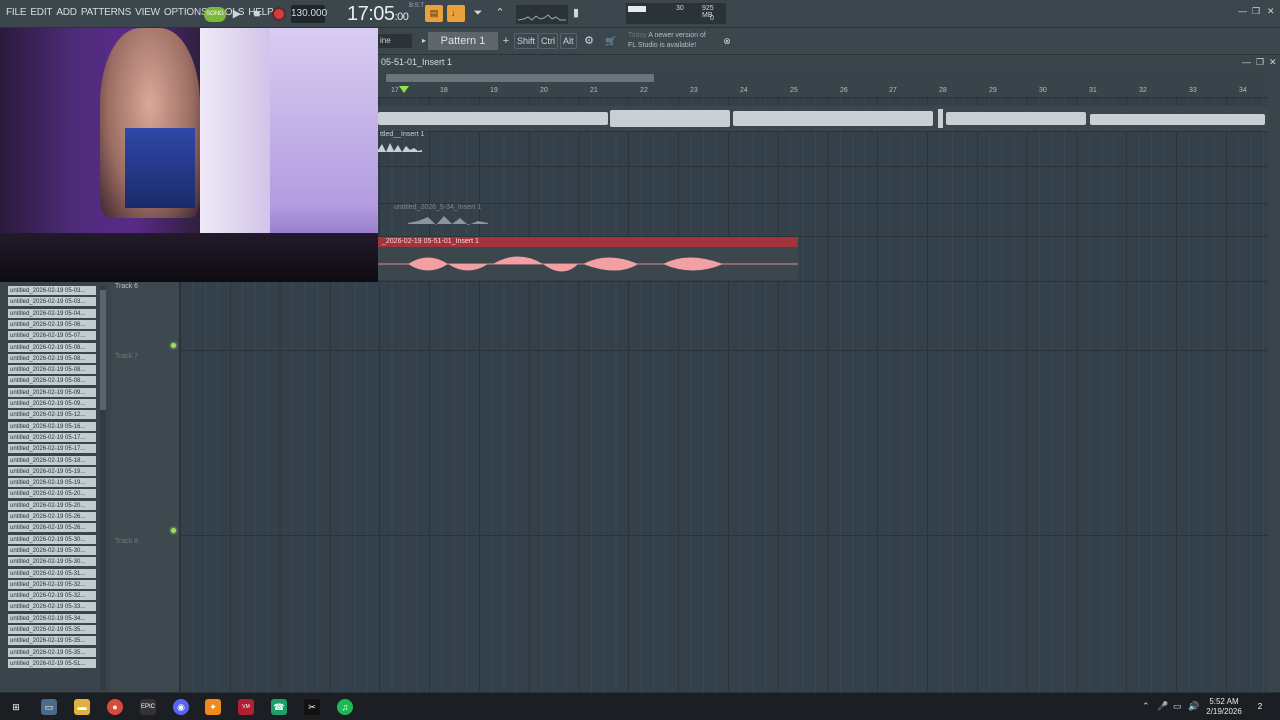  Describe the element at coordinates (126, 356) in the screenshot. I see `track-7-label: Track 7` at that location.